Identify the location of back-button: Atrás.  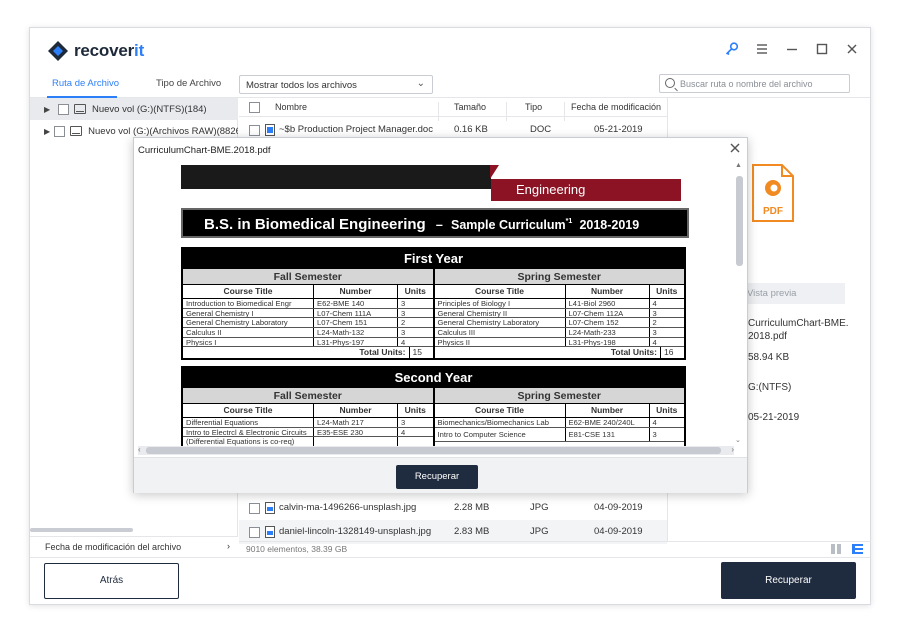
(111, 581).